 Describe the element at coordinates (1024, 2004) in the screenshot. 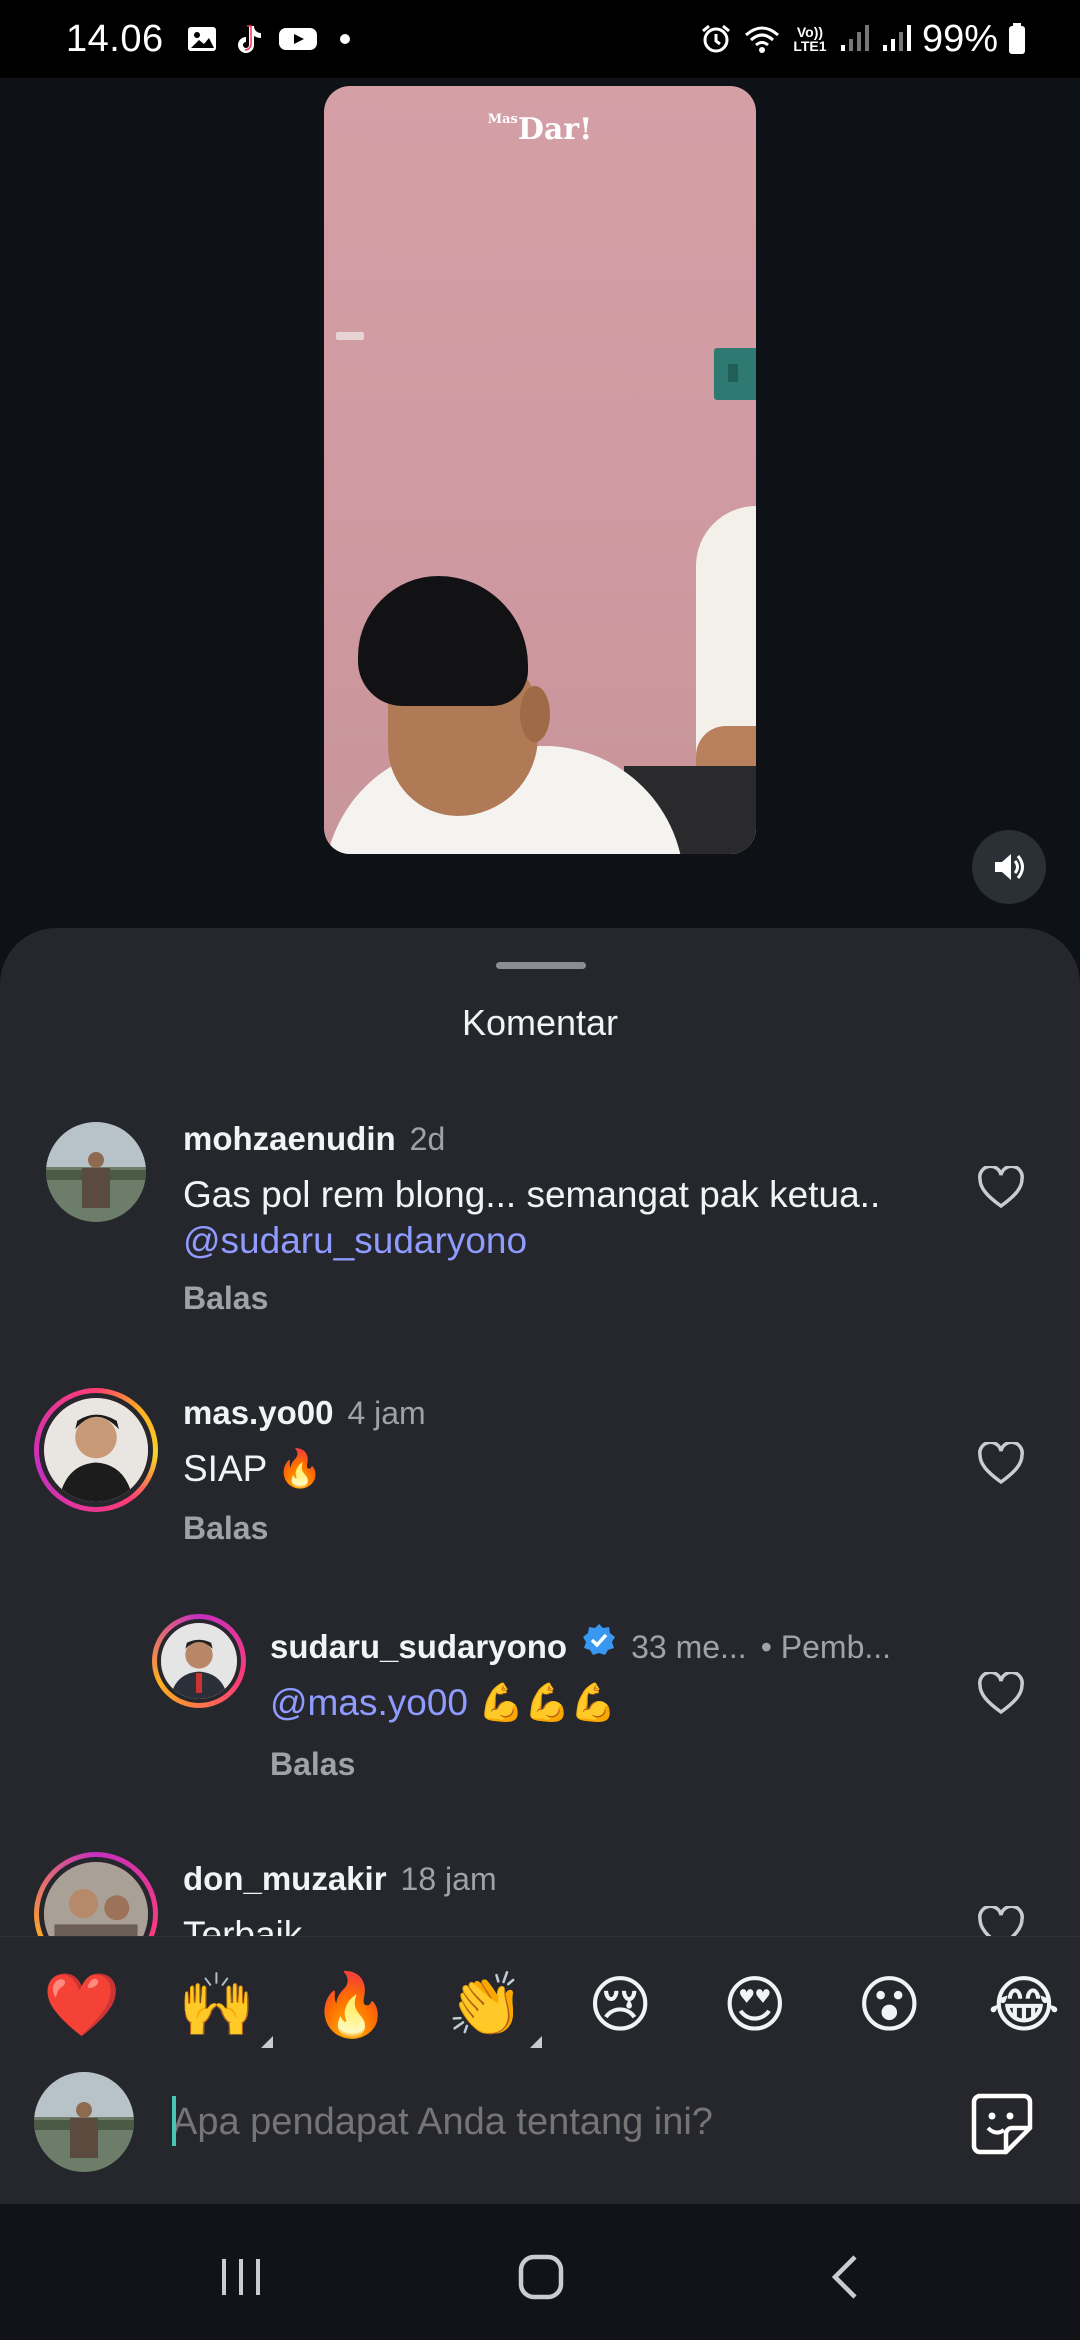

I see `emoji-laughing-button: 😂` at that location.